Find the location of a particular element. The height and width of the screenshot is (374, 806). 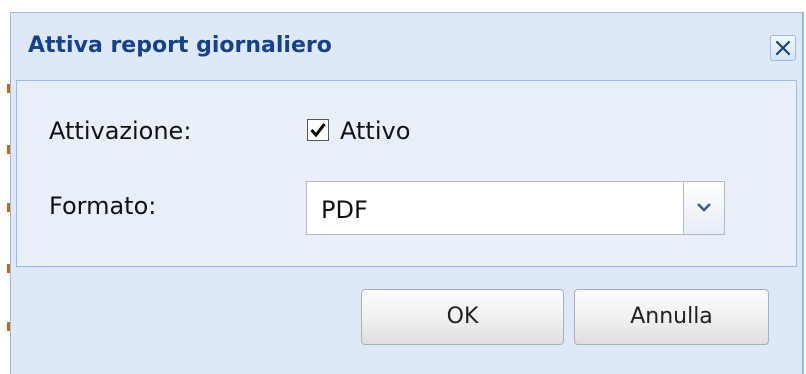

format-label: Formato: is located at coordinates (103, 206).